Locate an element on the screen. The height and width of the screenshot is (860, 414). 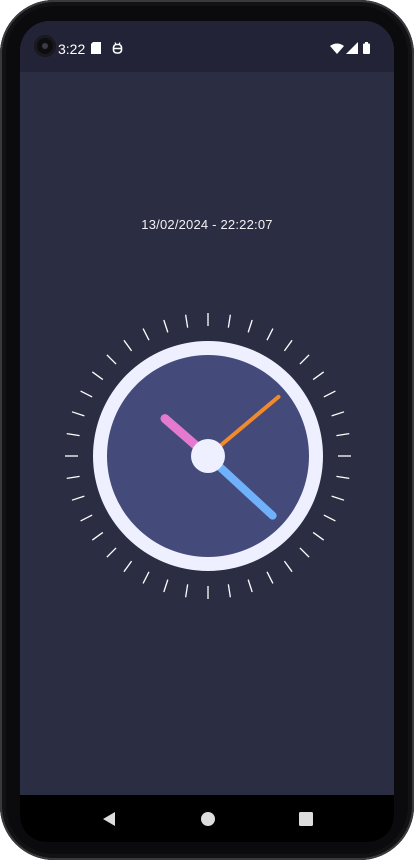
home-icon is located at coordinates (208, 819).